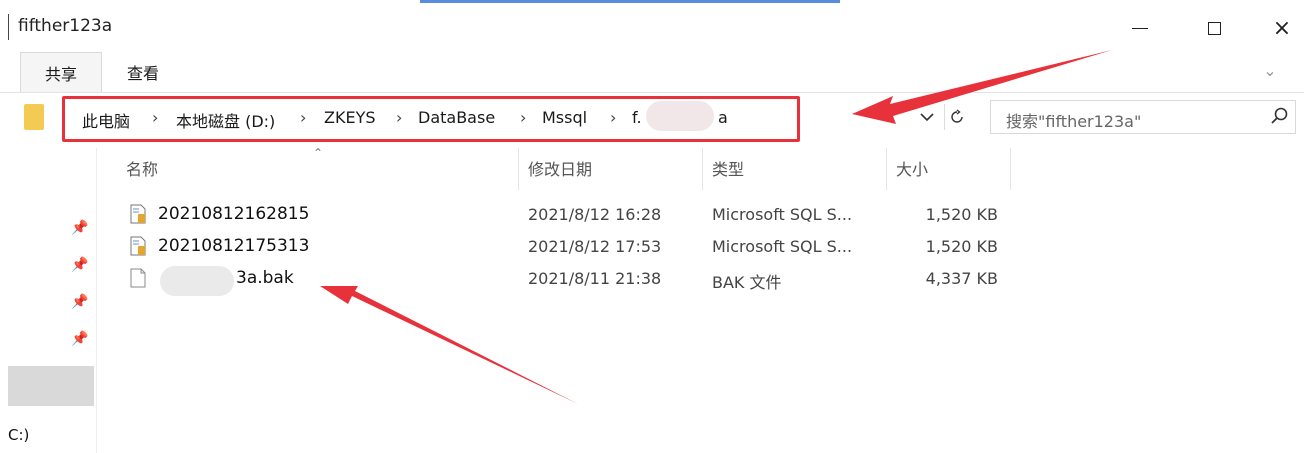  I want to click on nav-selected-item, so click(51, 386).